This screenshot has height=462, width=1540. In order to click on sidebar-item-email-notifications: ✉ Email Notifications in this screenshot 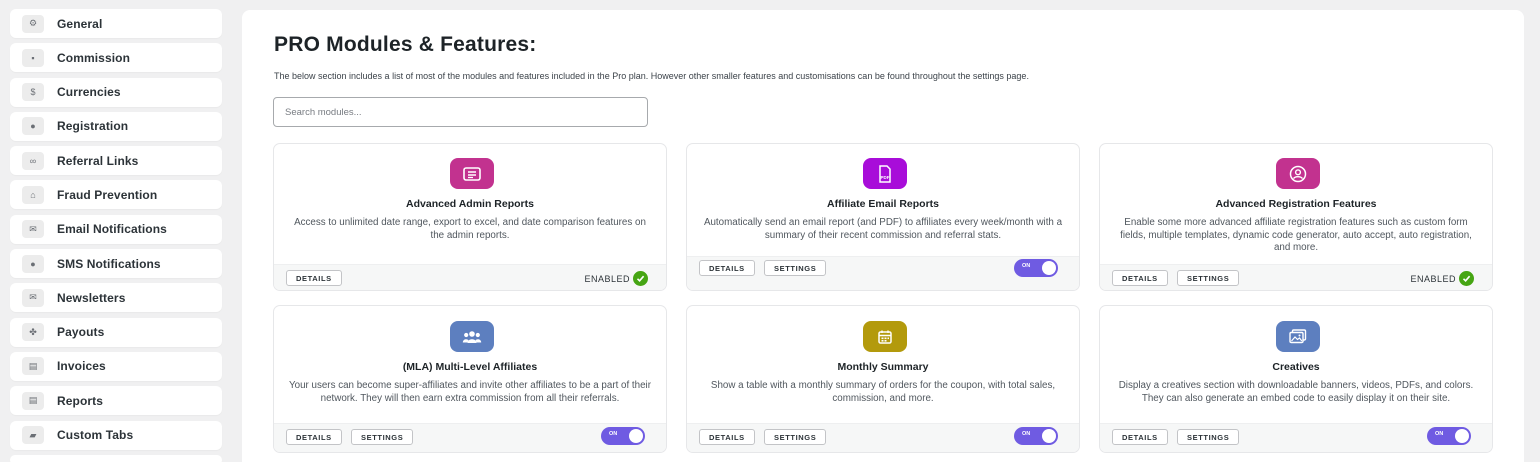, I will do `click(116, 229)`.